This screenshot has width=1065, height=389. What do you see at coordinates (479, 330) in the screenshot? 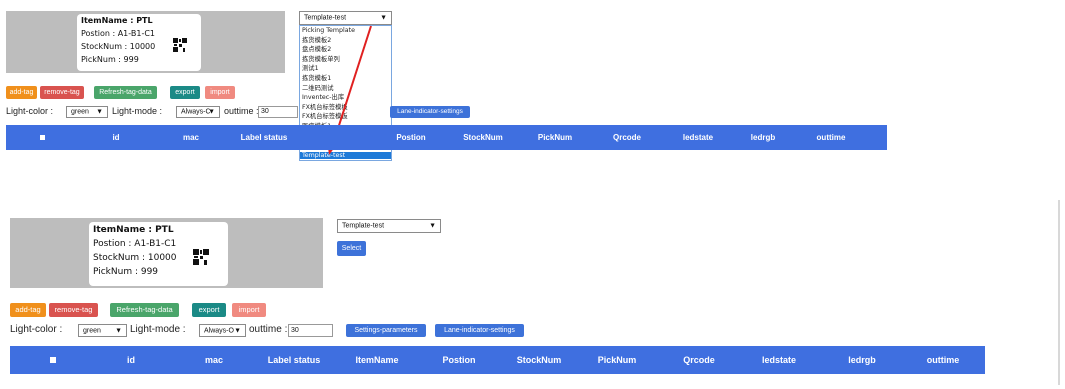
I see `lane-indicator-settings-button-bottom: Lane-indicator-settings` at bounding box center [479, 330].